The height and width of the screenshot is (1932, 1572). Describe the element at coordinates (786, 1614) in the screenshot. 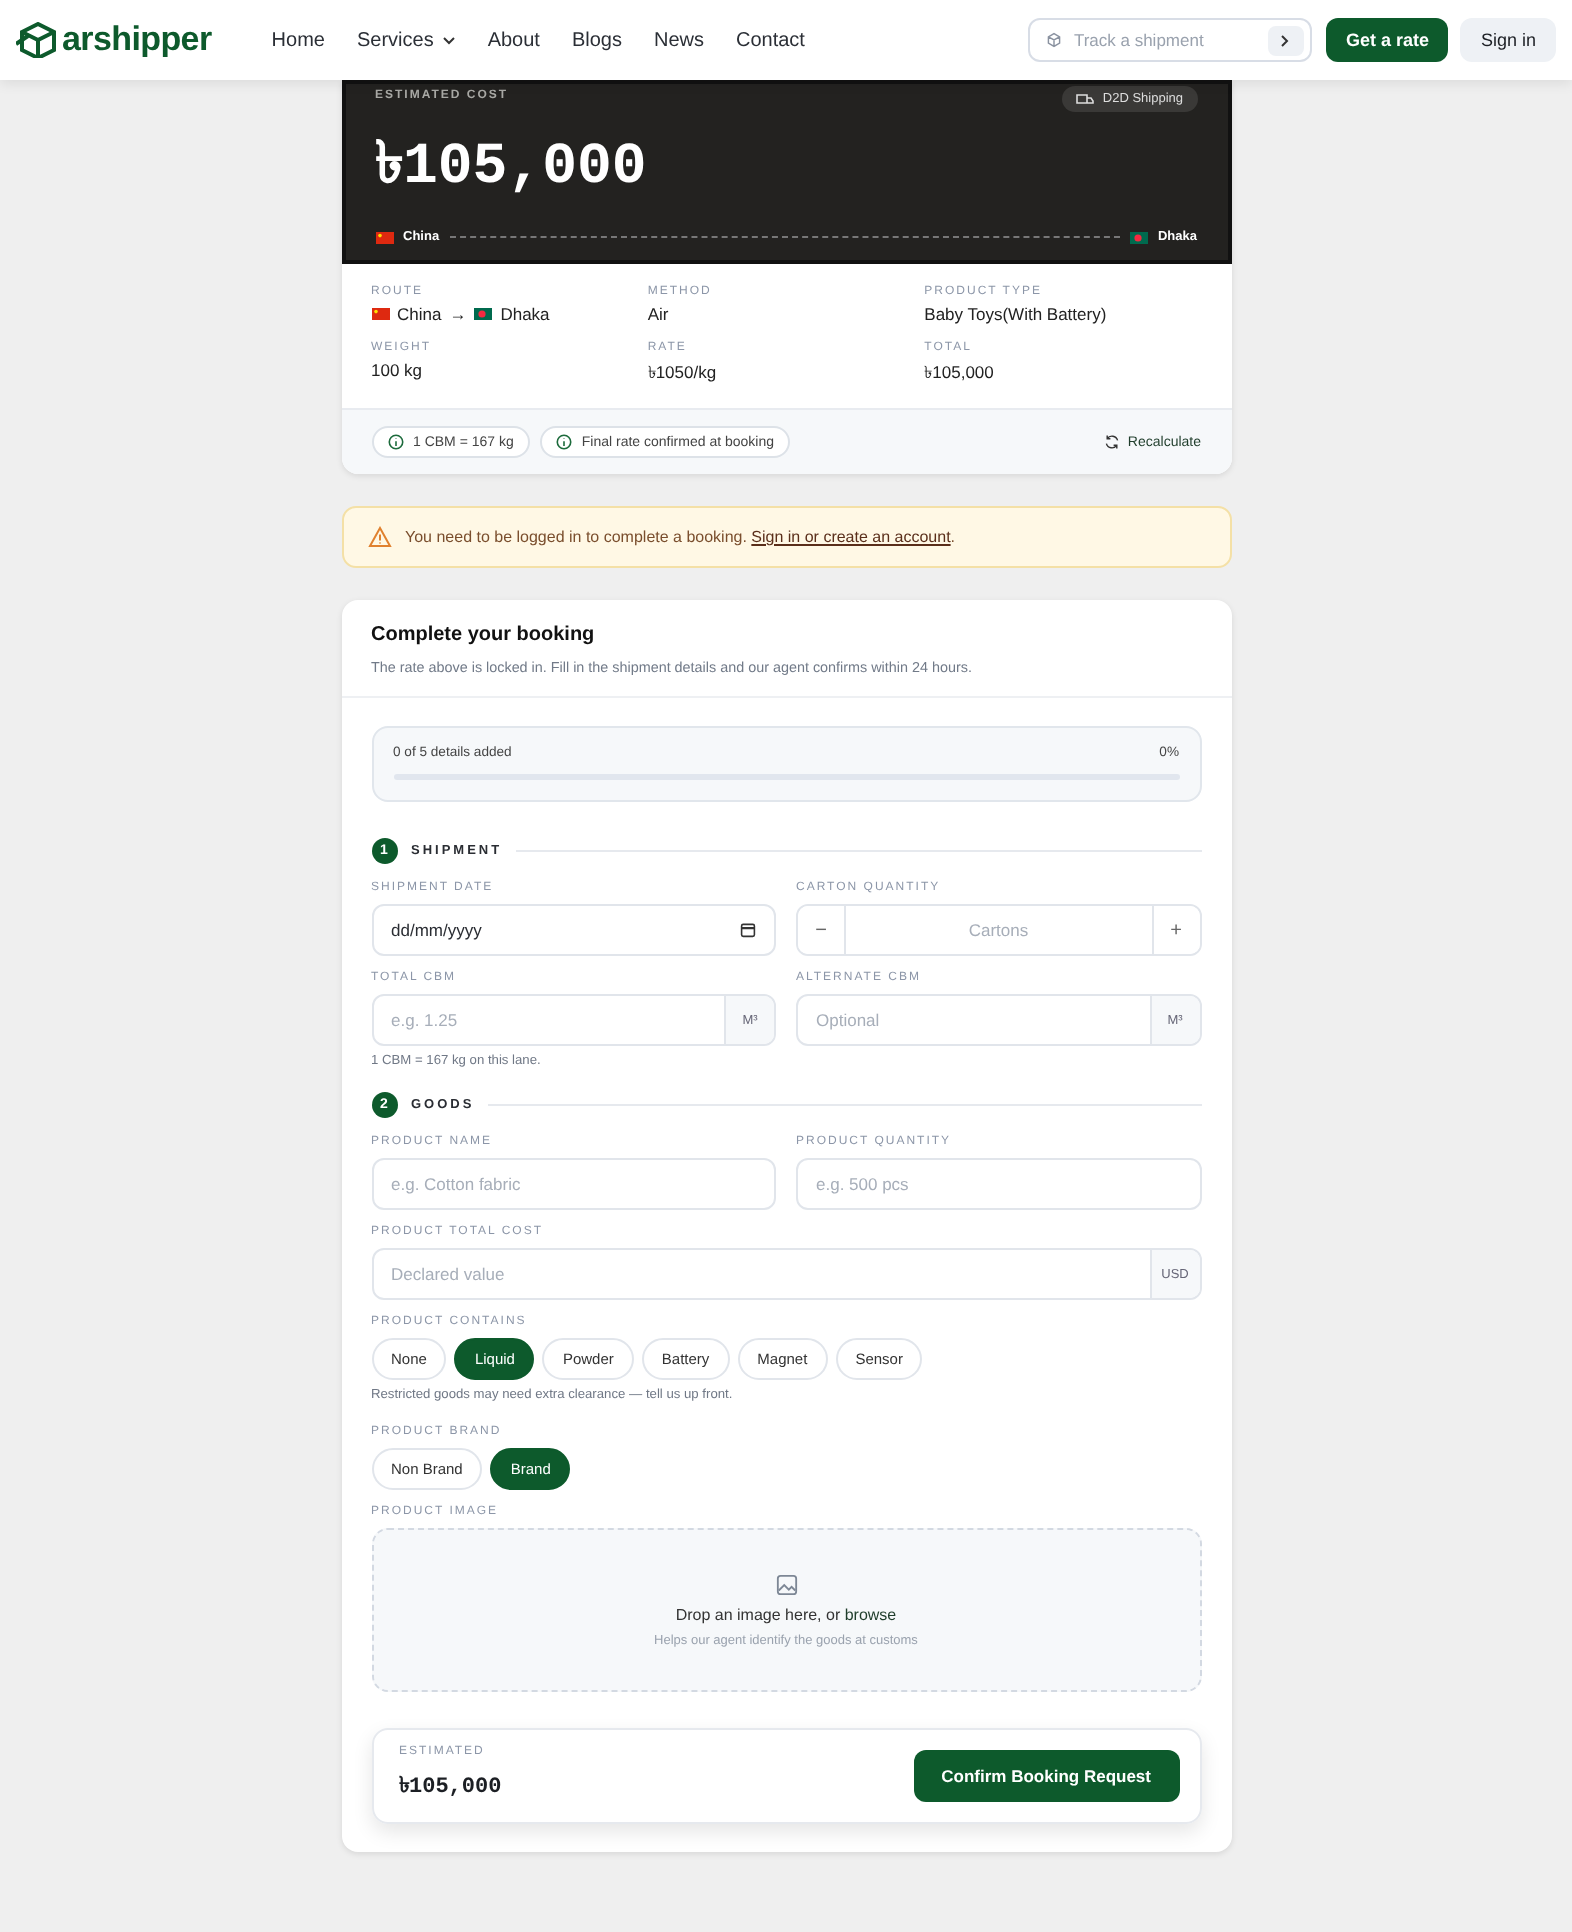

I see `upload-text: Drop an image here, or browse` at that location.